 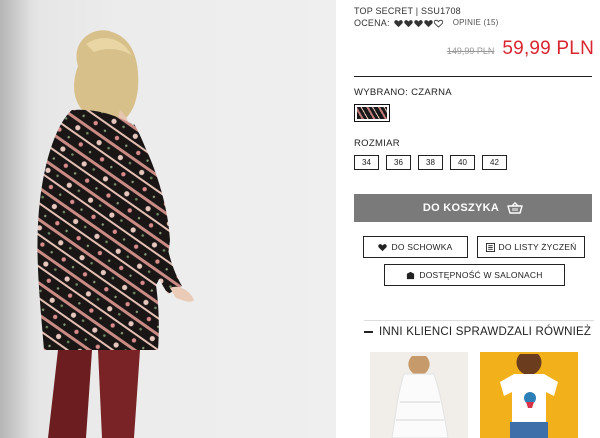 What do you see at coordinates (476, 23) in the screenshot?
I see `reviews-link: OPINIE (15)` at bounding box center [476, 23].